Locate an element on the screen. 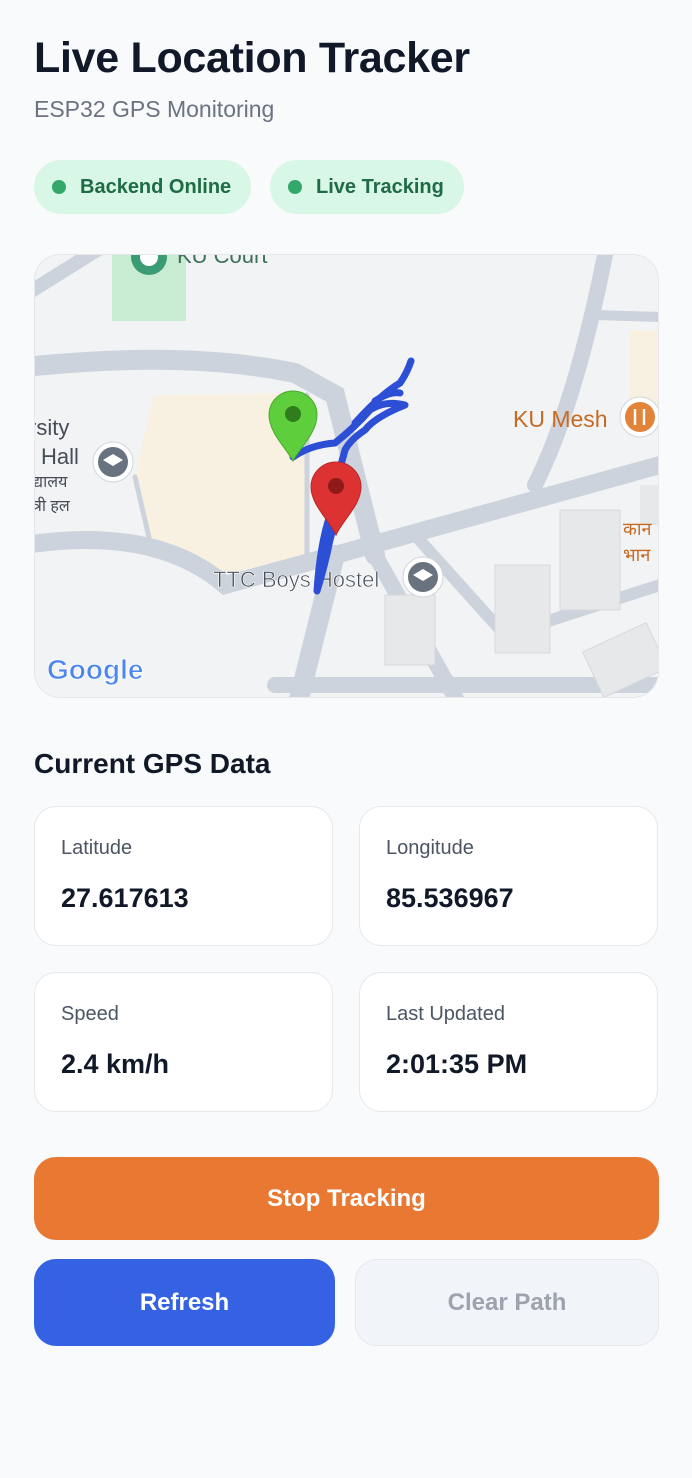 The width and height of the screenshot is (692, 1478). last-updated-value: 2:01:35 PM is located at coordinates (457, 1064).